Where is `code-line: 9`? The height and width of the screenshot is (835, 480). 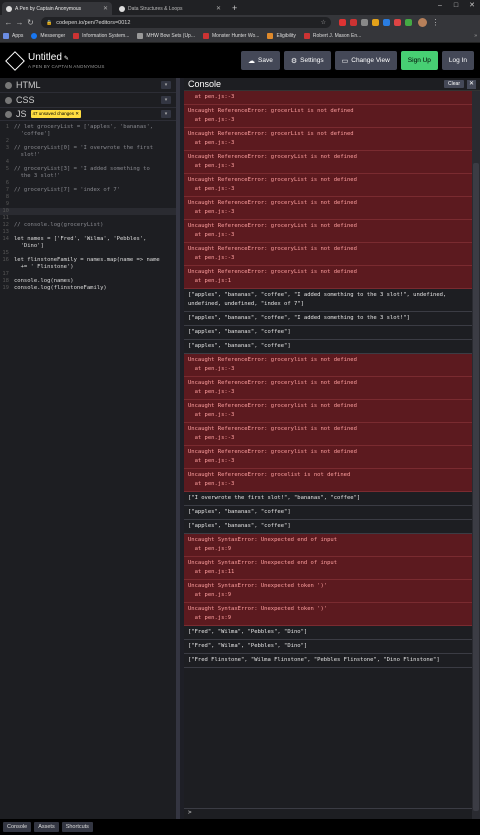
code-line: 9 is located at coordinates (88, 204).